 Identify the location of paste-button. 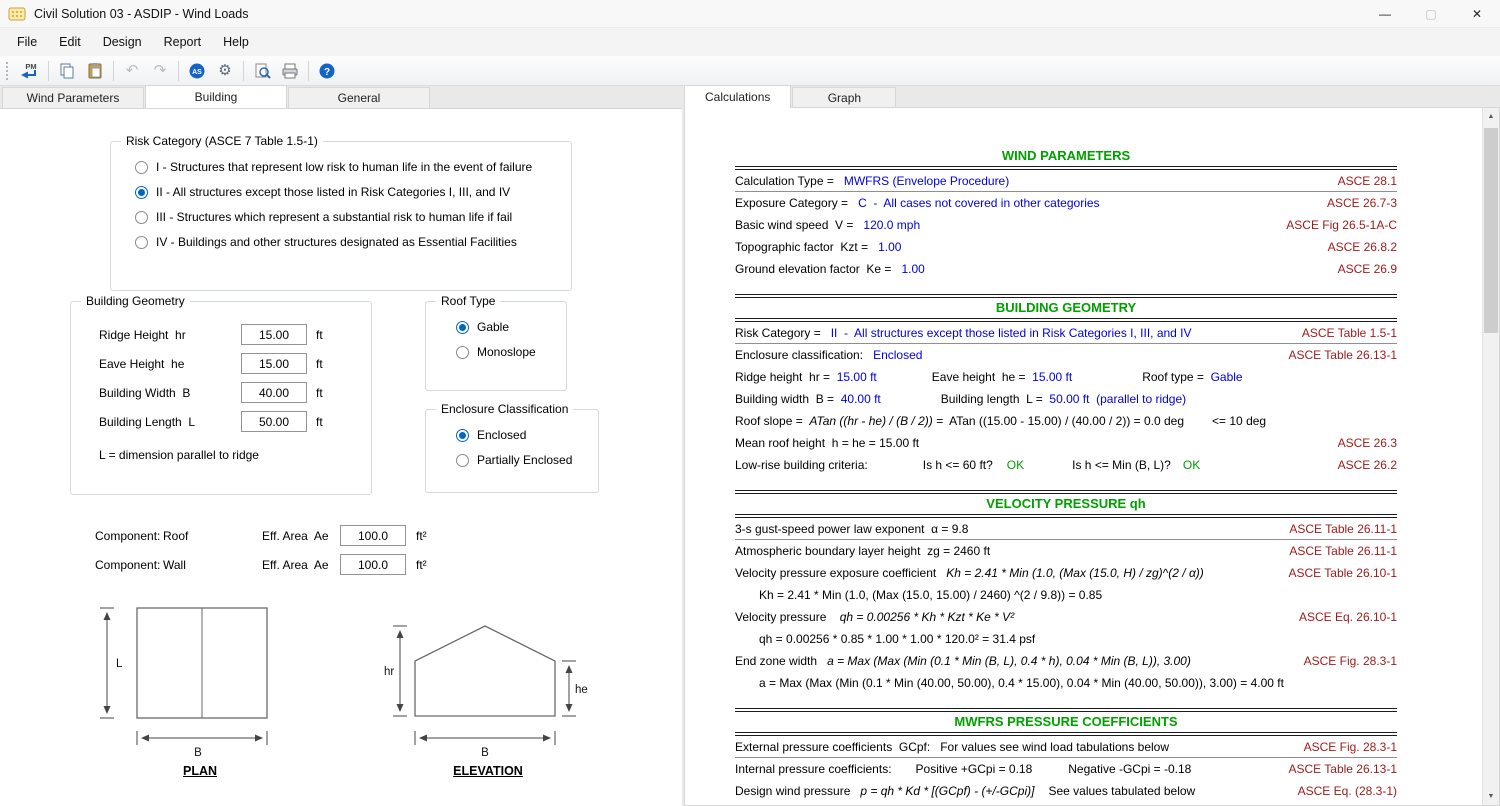
(95, 71).